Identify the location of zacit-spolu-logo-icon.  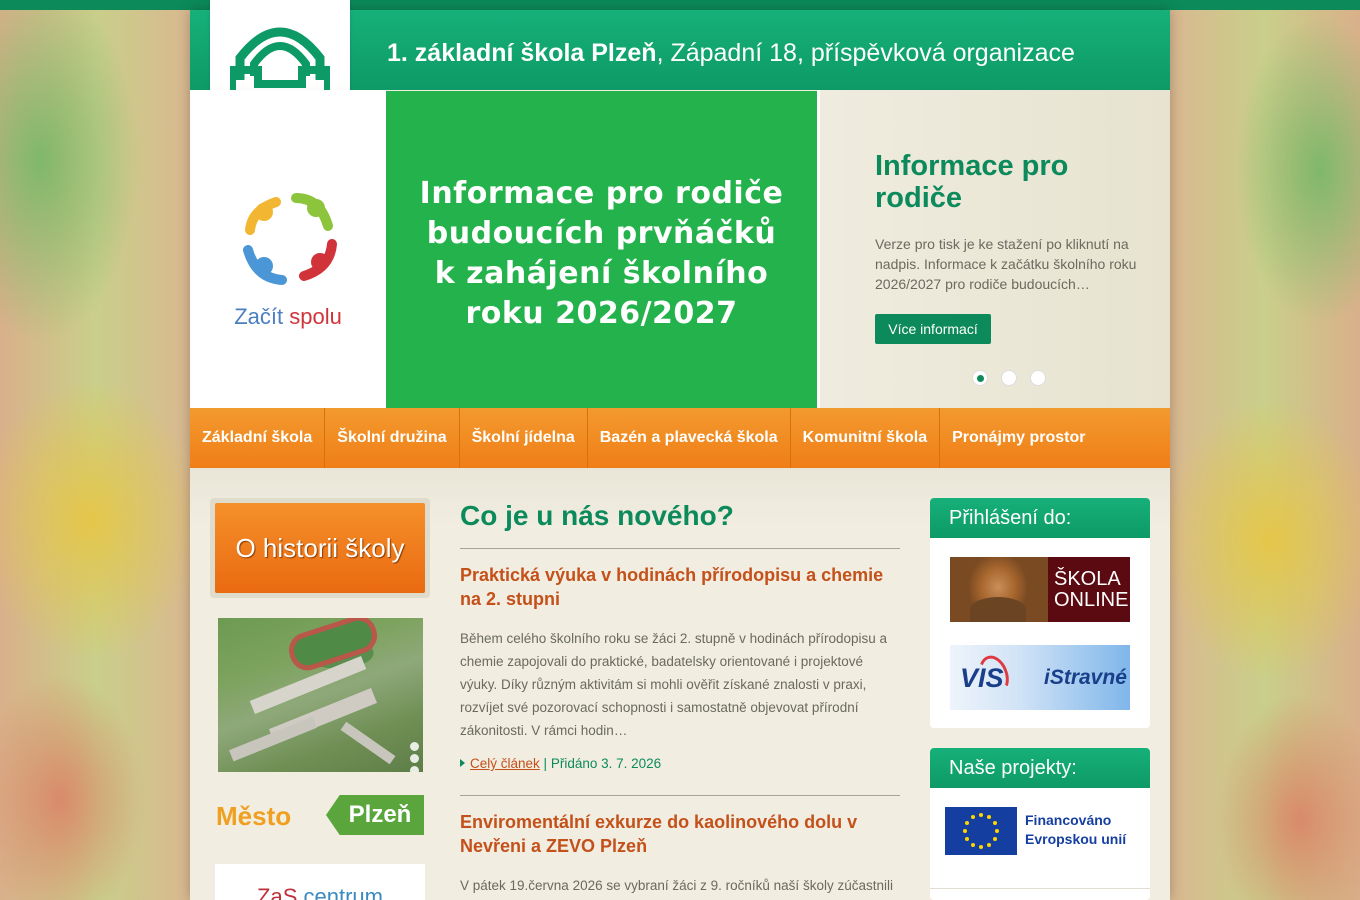
(290, 239).